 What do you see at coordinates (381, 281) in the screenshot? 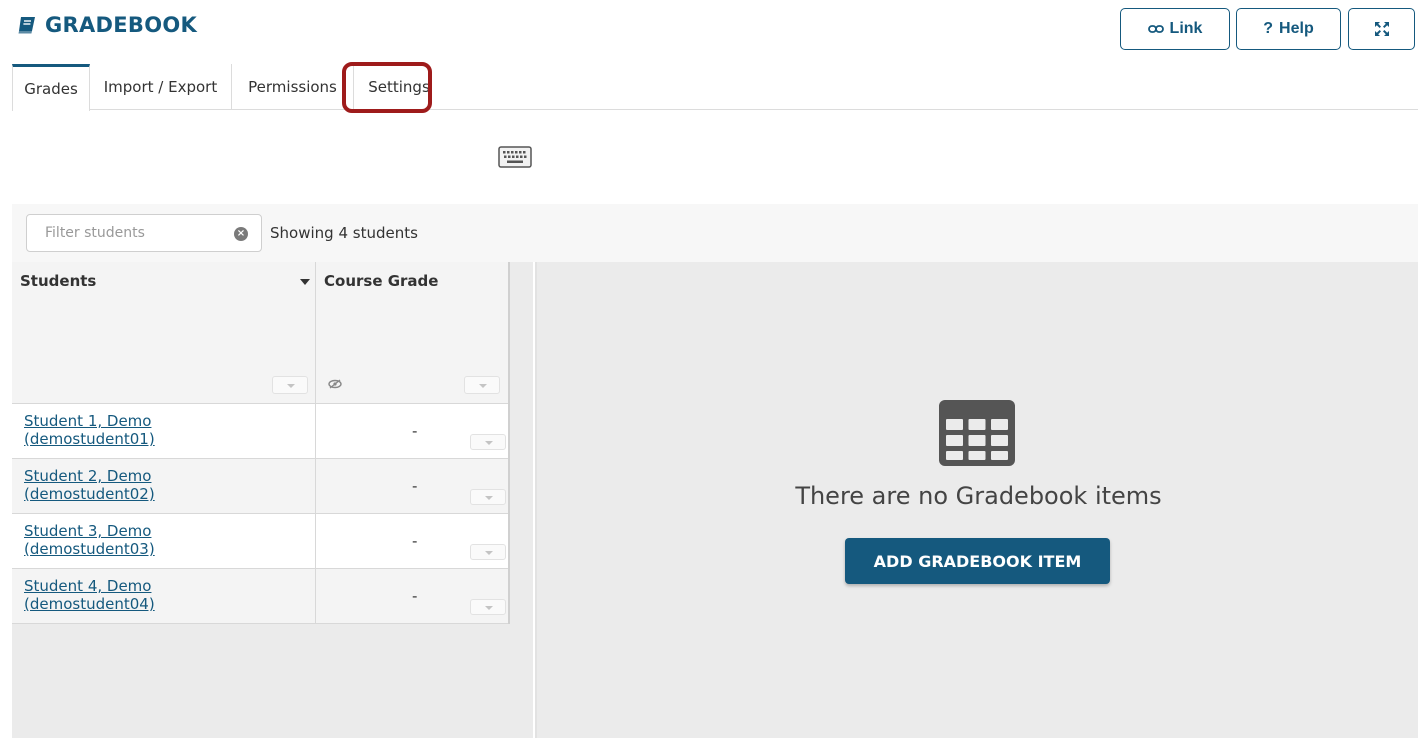
I see `course-grade-column-label: Course Grade` at bounding box center [381, 281].